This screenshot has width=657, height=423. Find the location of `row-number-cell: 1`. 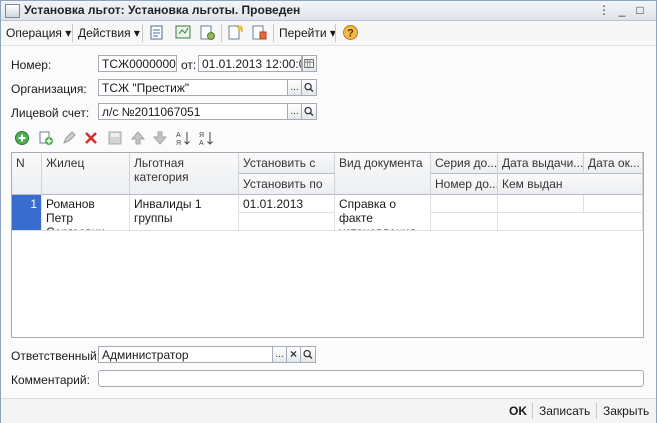

row-number-cell: 1 is located at coordinates (27, 213).